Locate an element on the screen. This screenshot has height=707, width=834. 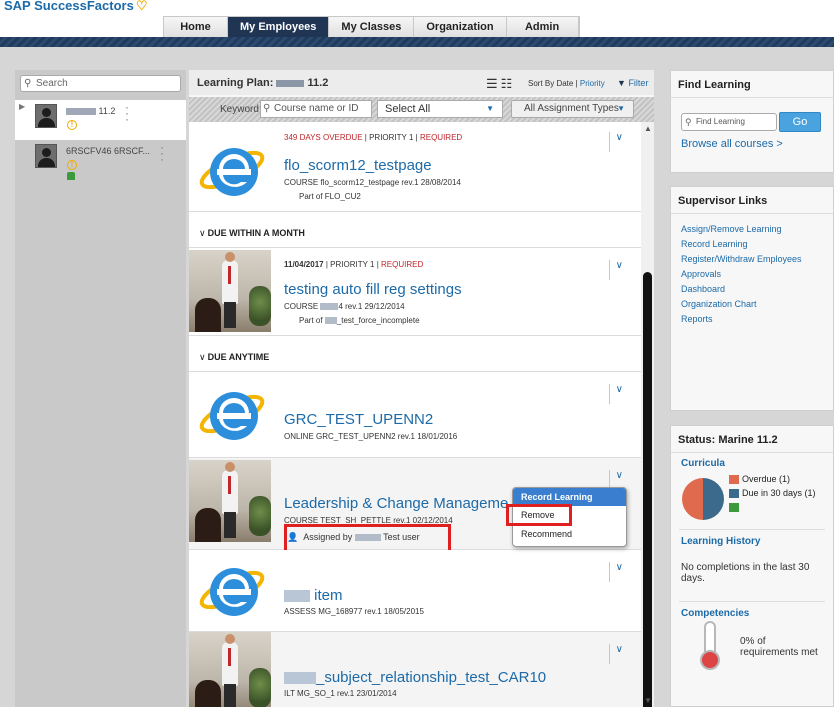
list-view-icon: ☰ is located at coordinates (493, 83).